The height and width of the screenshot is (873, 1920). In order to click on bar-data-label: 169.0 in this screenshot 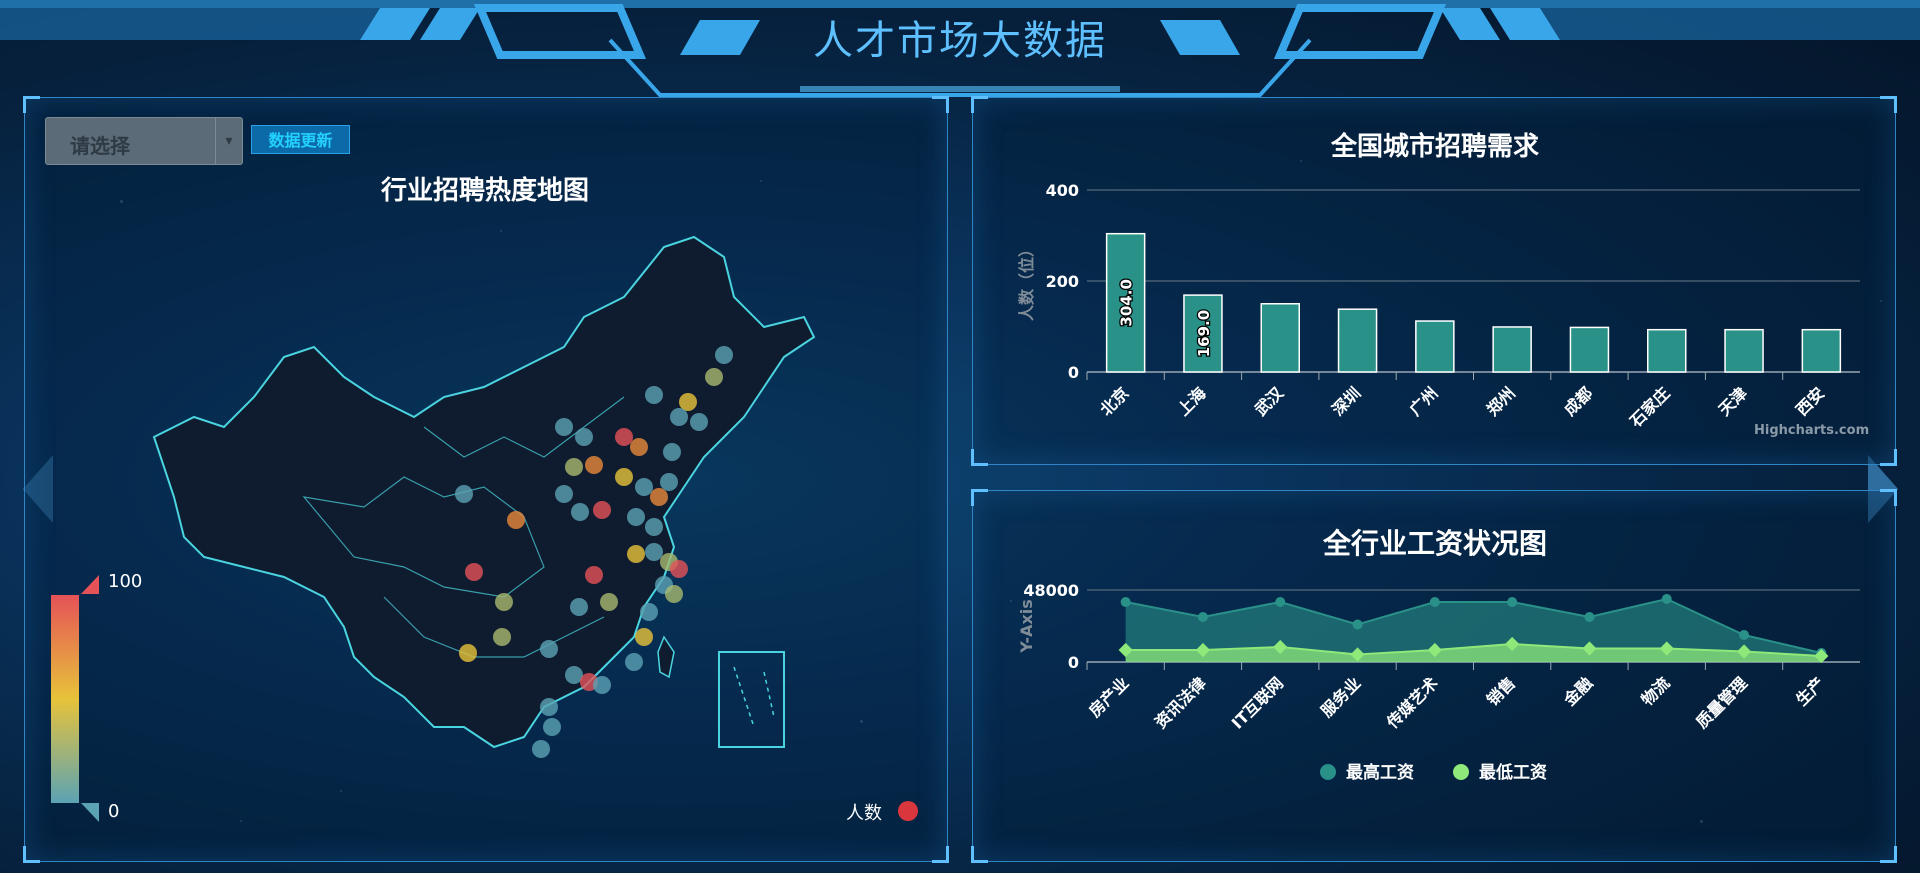, I will do `click(1204, 333)`.